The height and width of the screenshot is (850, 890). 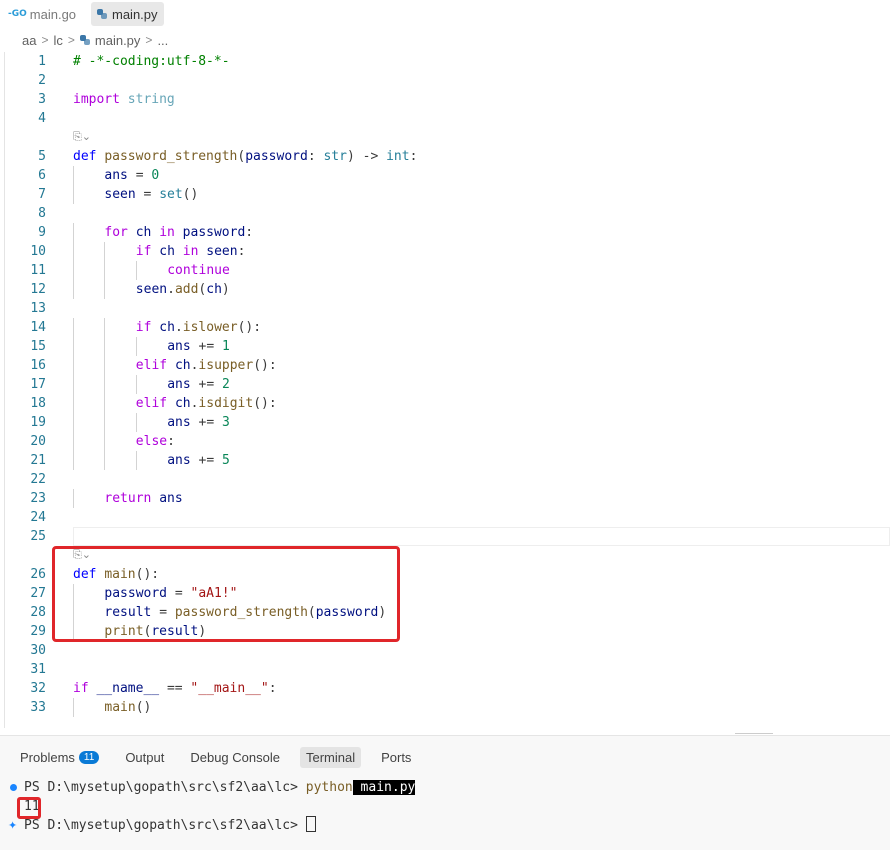 What do you see at coordinates (445, 441) in the screenshot?
I see `code-line: 20 else:` at bounding box center [445, 441].